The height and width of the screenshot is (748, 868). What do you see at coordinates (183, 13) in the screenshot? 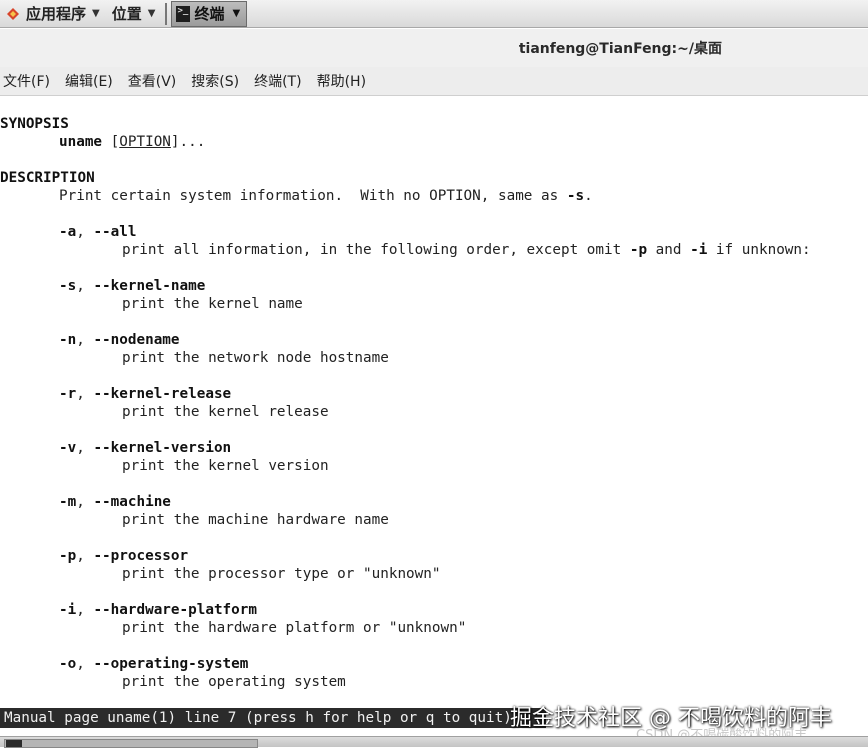
I see `terminal-icon: >_` at bounding box center [183, 13].